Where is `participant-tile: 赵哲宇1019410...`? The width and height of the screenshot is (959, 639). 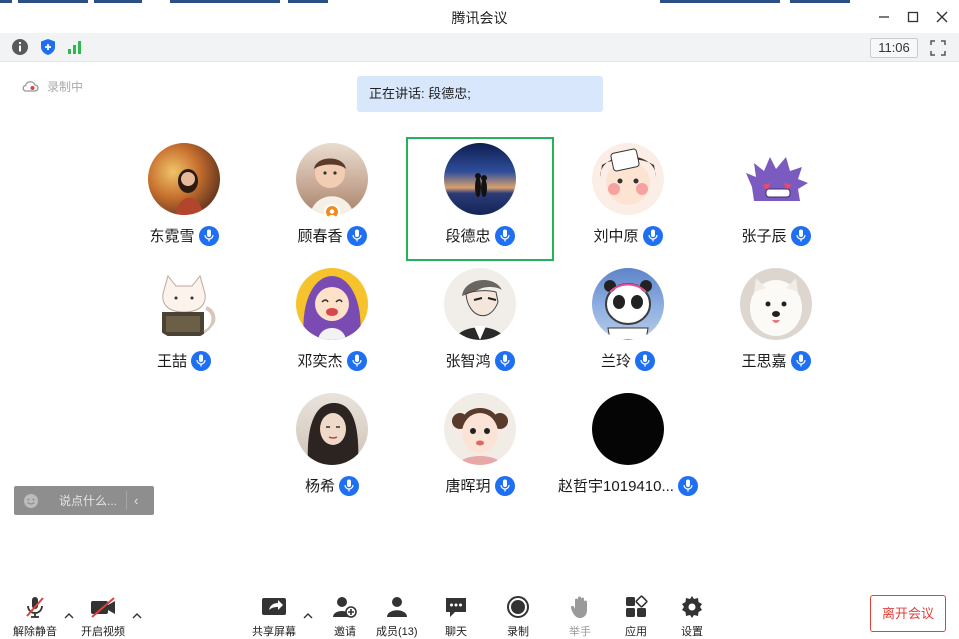 participant-tile: 赵哲宇1019410... is located at coordinates (628, 449).